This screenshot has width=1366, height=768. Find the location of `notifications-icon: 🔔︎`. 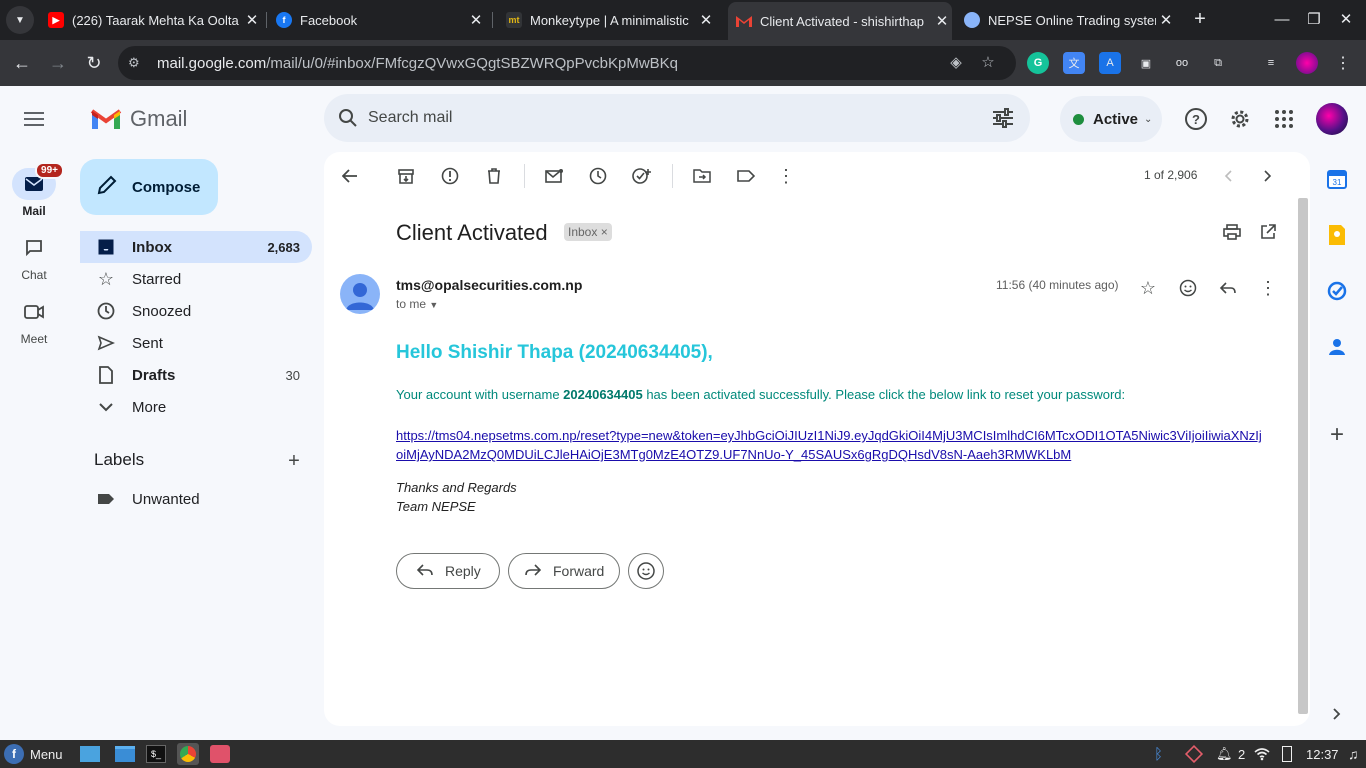

notifications-icon: 🔔︎ is located at coordinates (1224, 754).